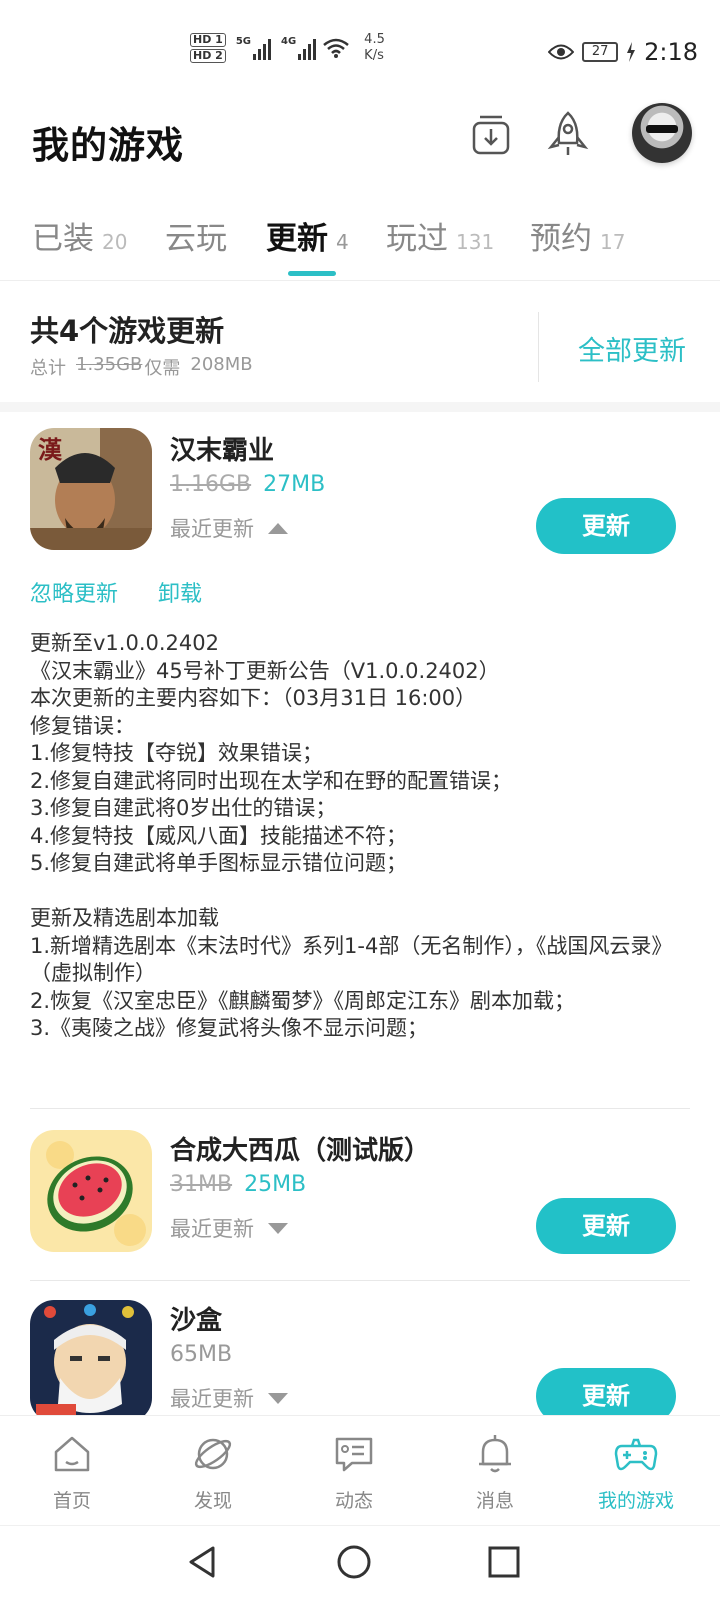  What do you see at coordinates (297, 239) in the screenshot?
I see `tab-label: 更新` at bounding box center [297, 239].